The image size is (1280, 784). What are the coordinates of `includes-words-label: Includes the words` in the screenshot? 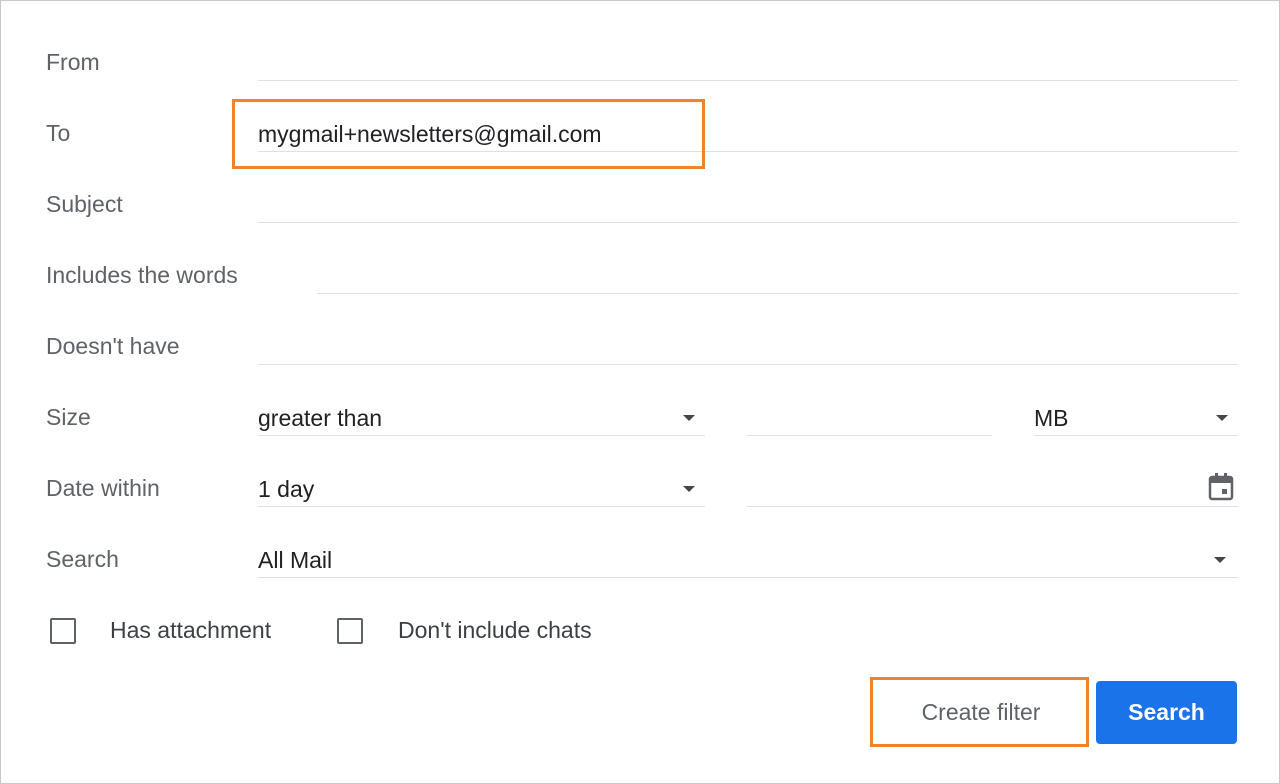 It's located at (142, 275).